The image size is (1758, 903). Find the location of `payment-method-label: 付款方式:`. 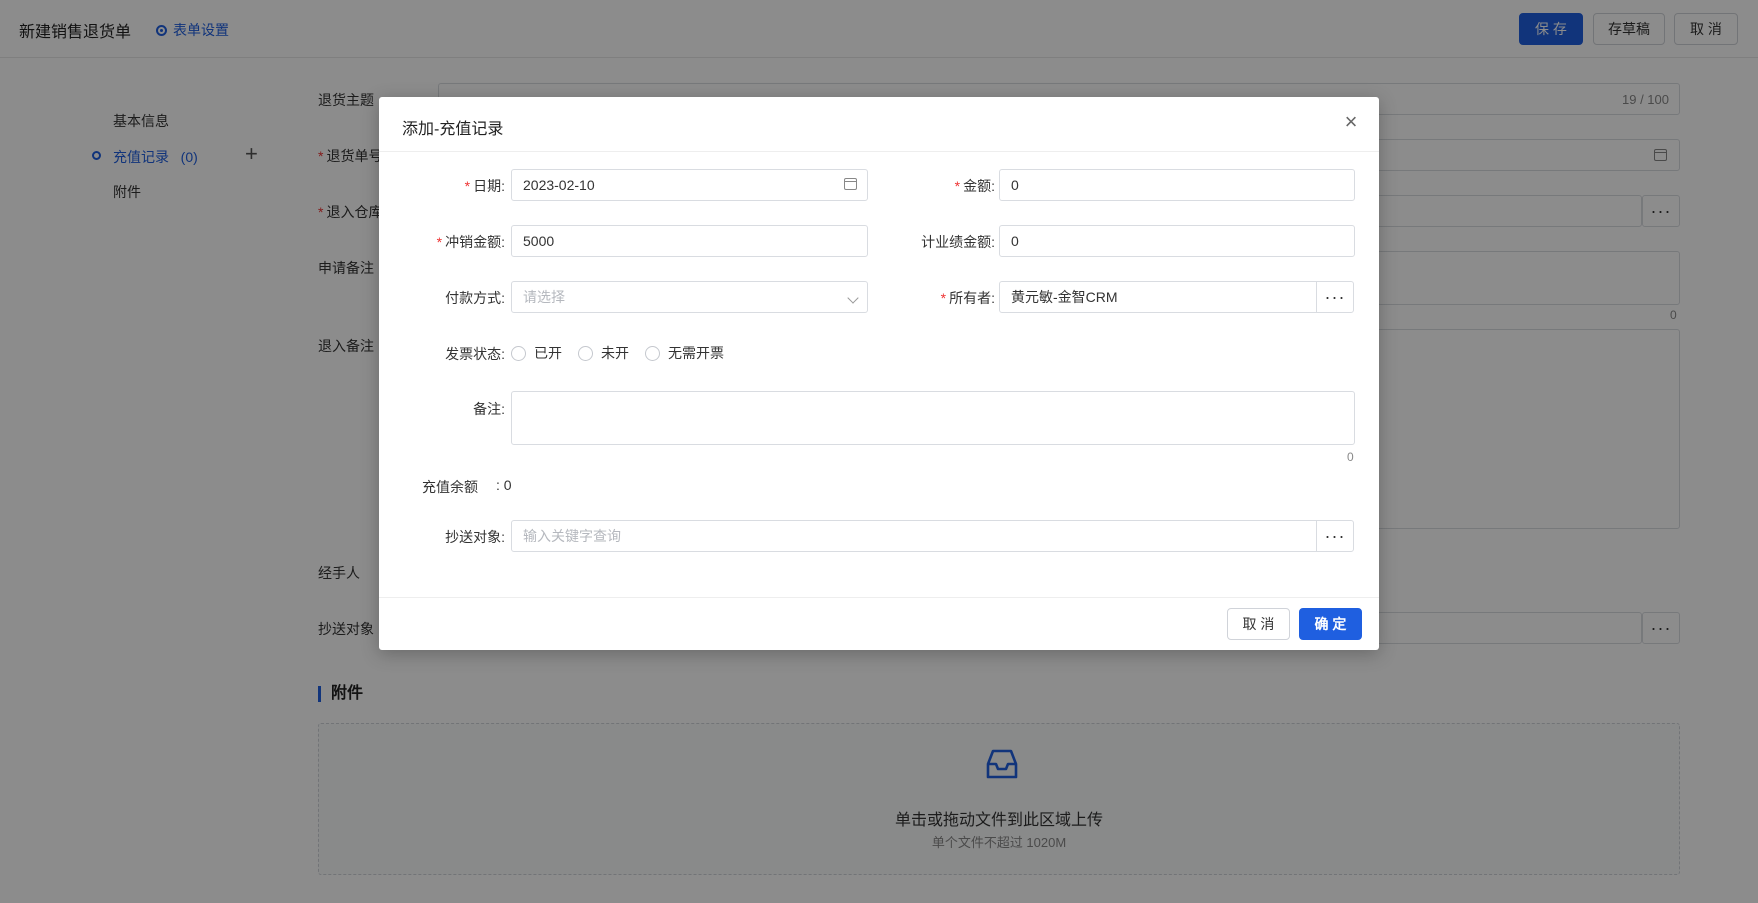

payment-method-label: 付款方式: is located at coordinates (475, 298).